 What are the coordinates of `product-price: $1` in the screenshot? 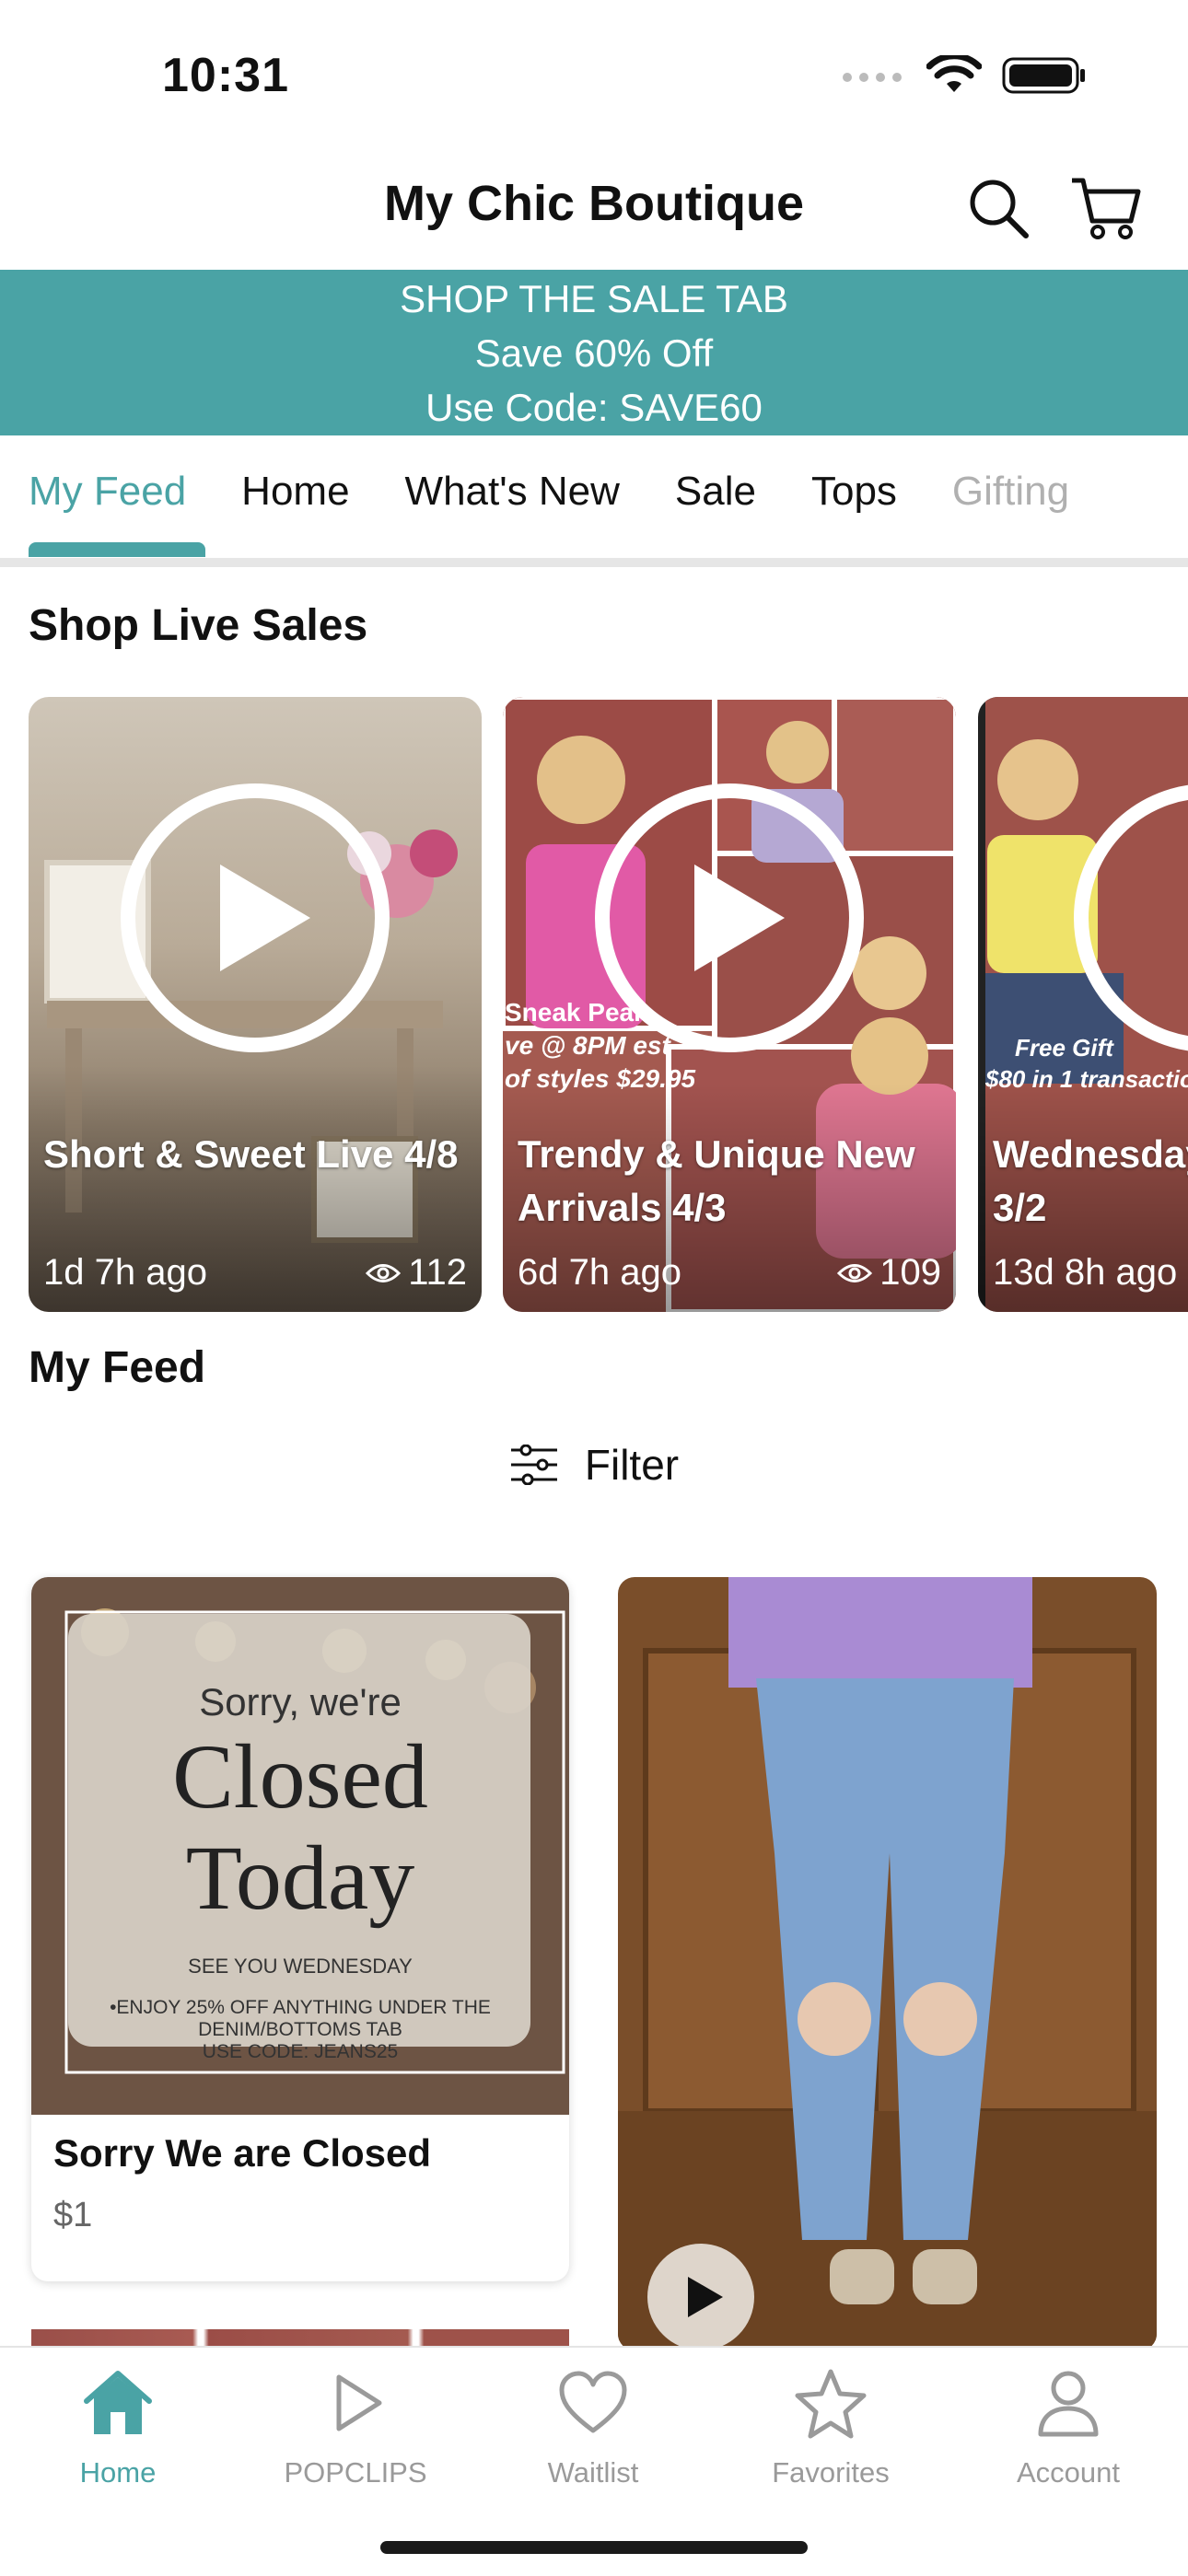 It's located at (73, 2215).